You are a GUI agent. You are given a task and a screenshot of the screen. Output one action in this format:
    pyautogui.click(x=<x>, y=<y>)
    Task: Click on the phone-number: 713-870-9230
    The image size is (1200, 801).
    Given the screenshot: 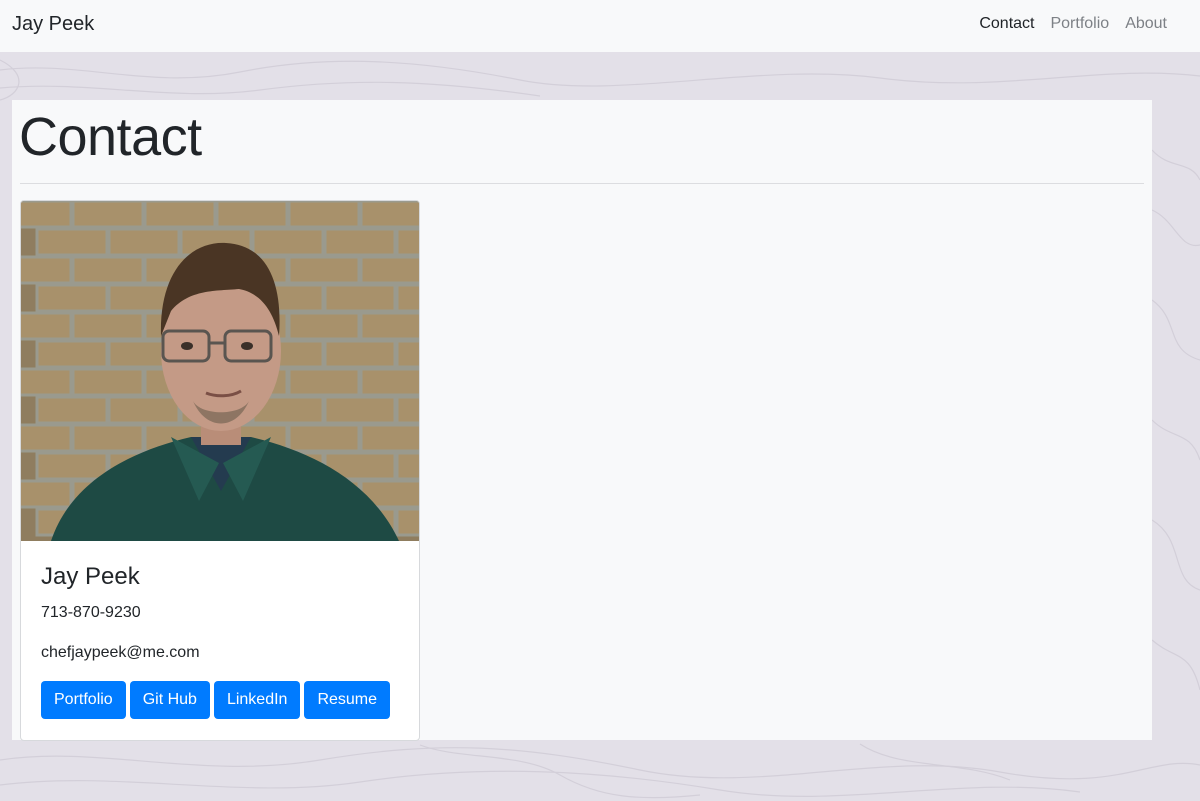 What is the action you would take?
    pyautogui.click(x=91, y=612)
    